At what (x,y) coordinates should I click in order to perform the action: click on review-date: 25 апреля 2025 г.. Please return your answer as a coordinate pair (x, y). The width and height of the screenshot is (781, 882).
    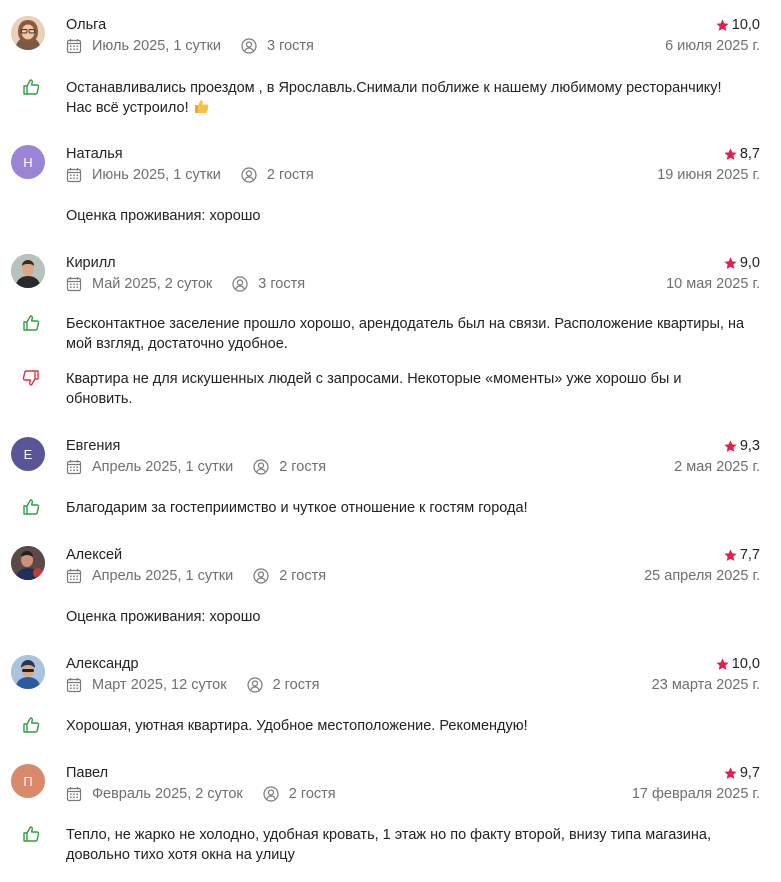
    Looking at the image, I should click on (702, 576).